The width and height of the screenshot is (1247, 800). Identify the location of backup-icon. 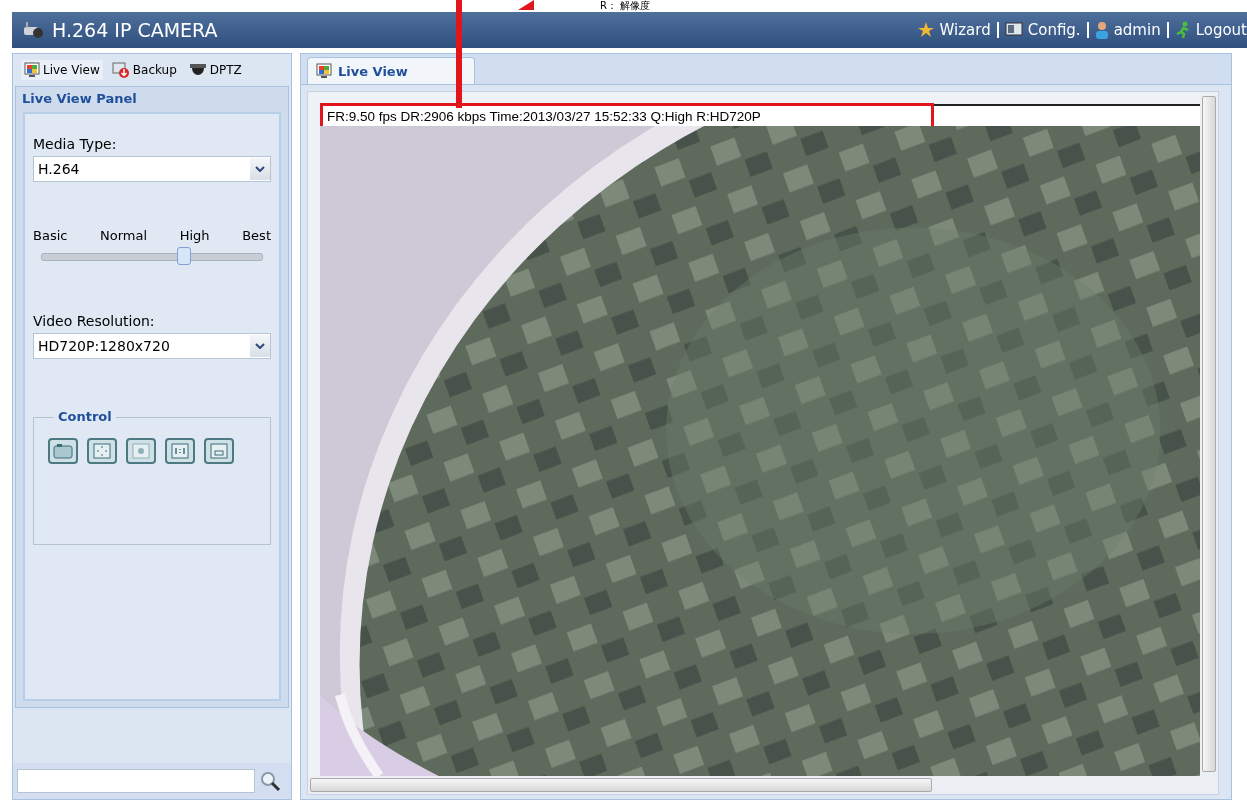
(120, 70).